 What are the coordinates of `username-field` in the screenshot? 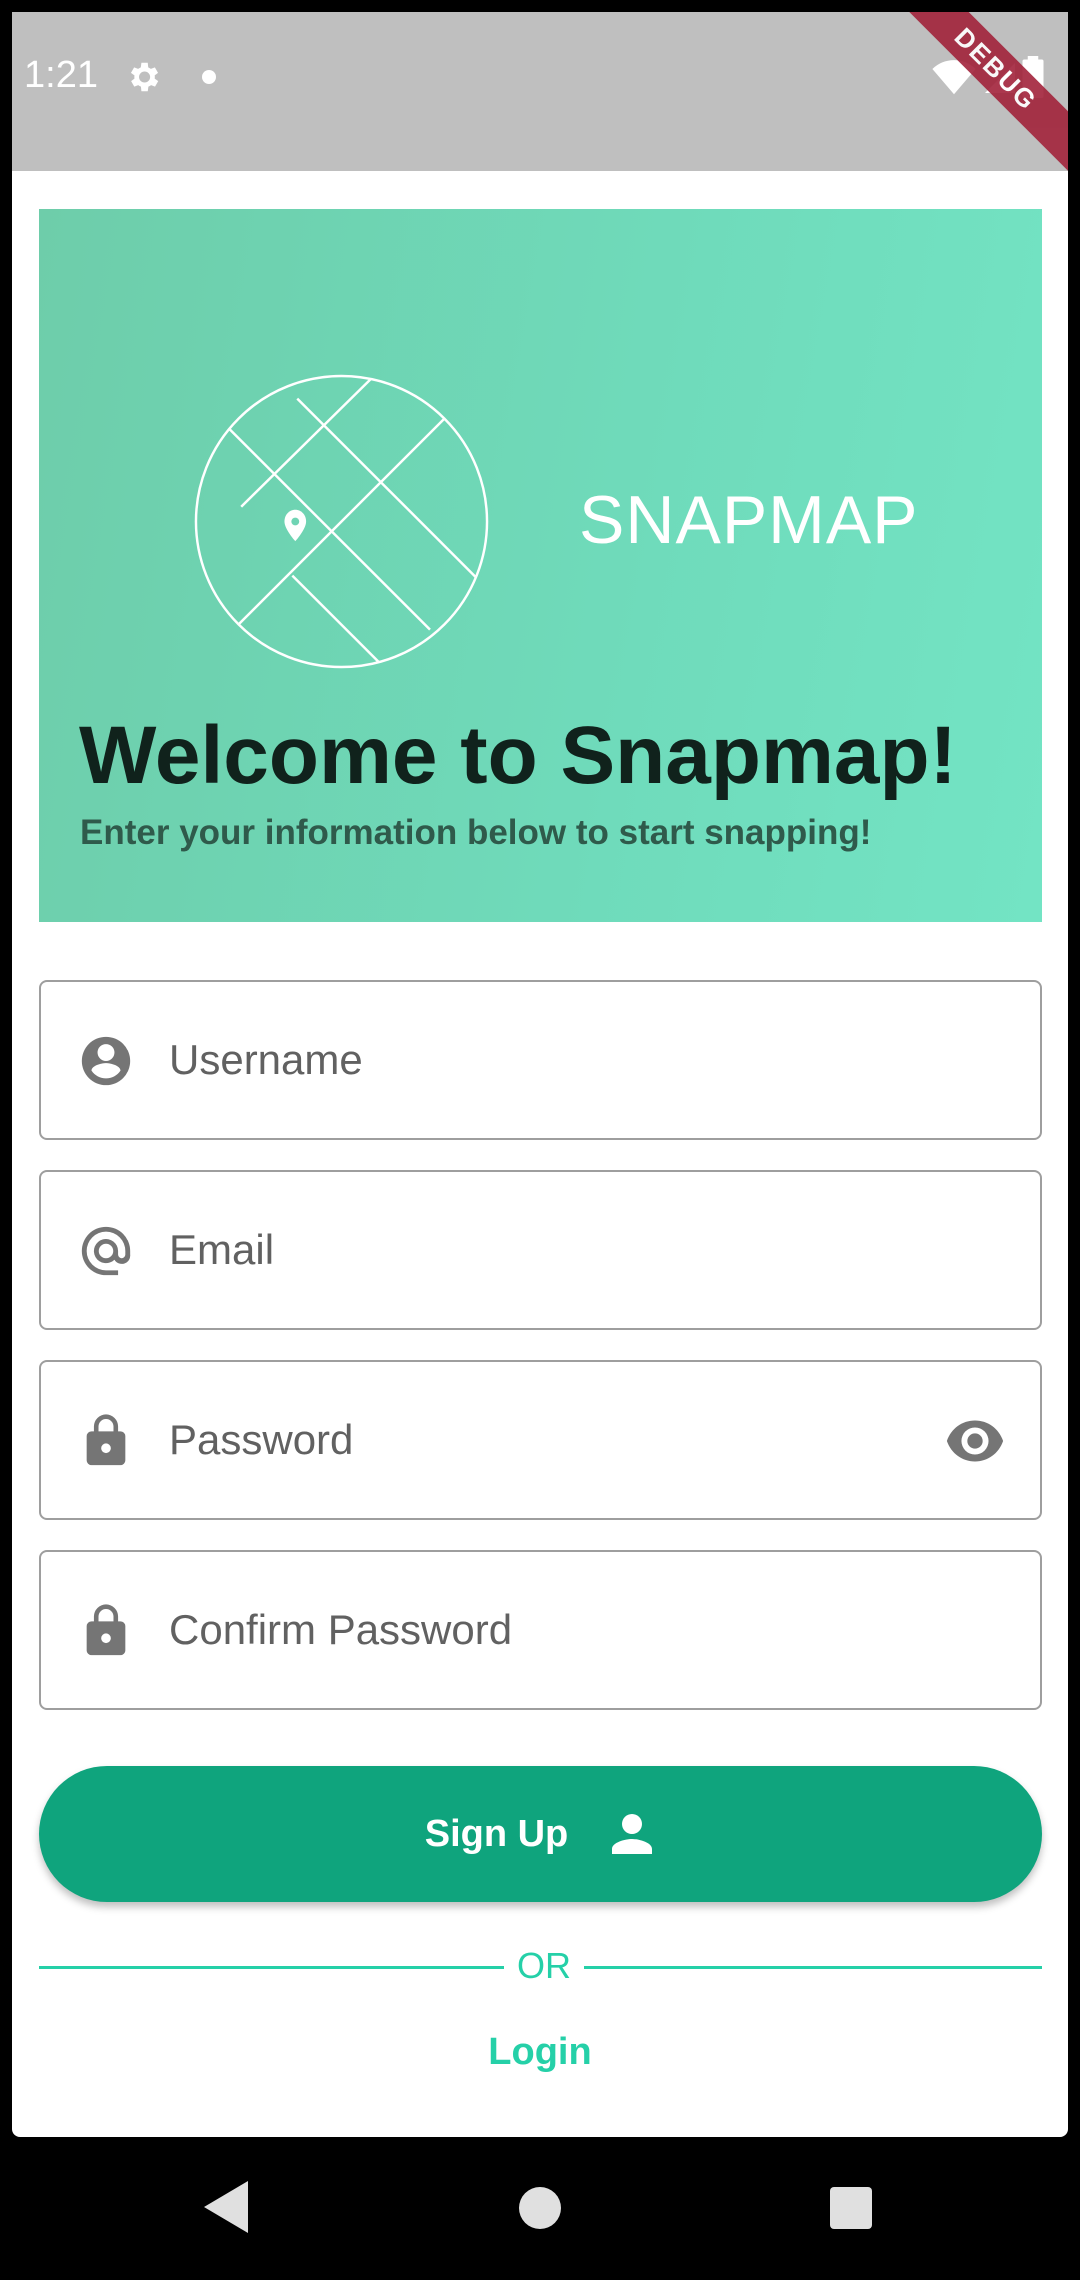 It's located at (540, 1060).